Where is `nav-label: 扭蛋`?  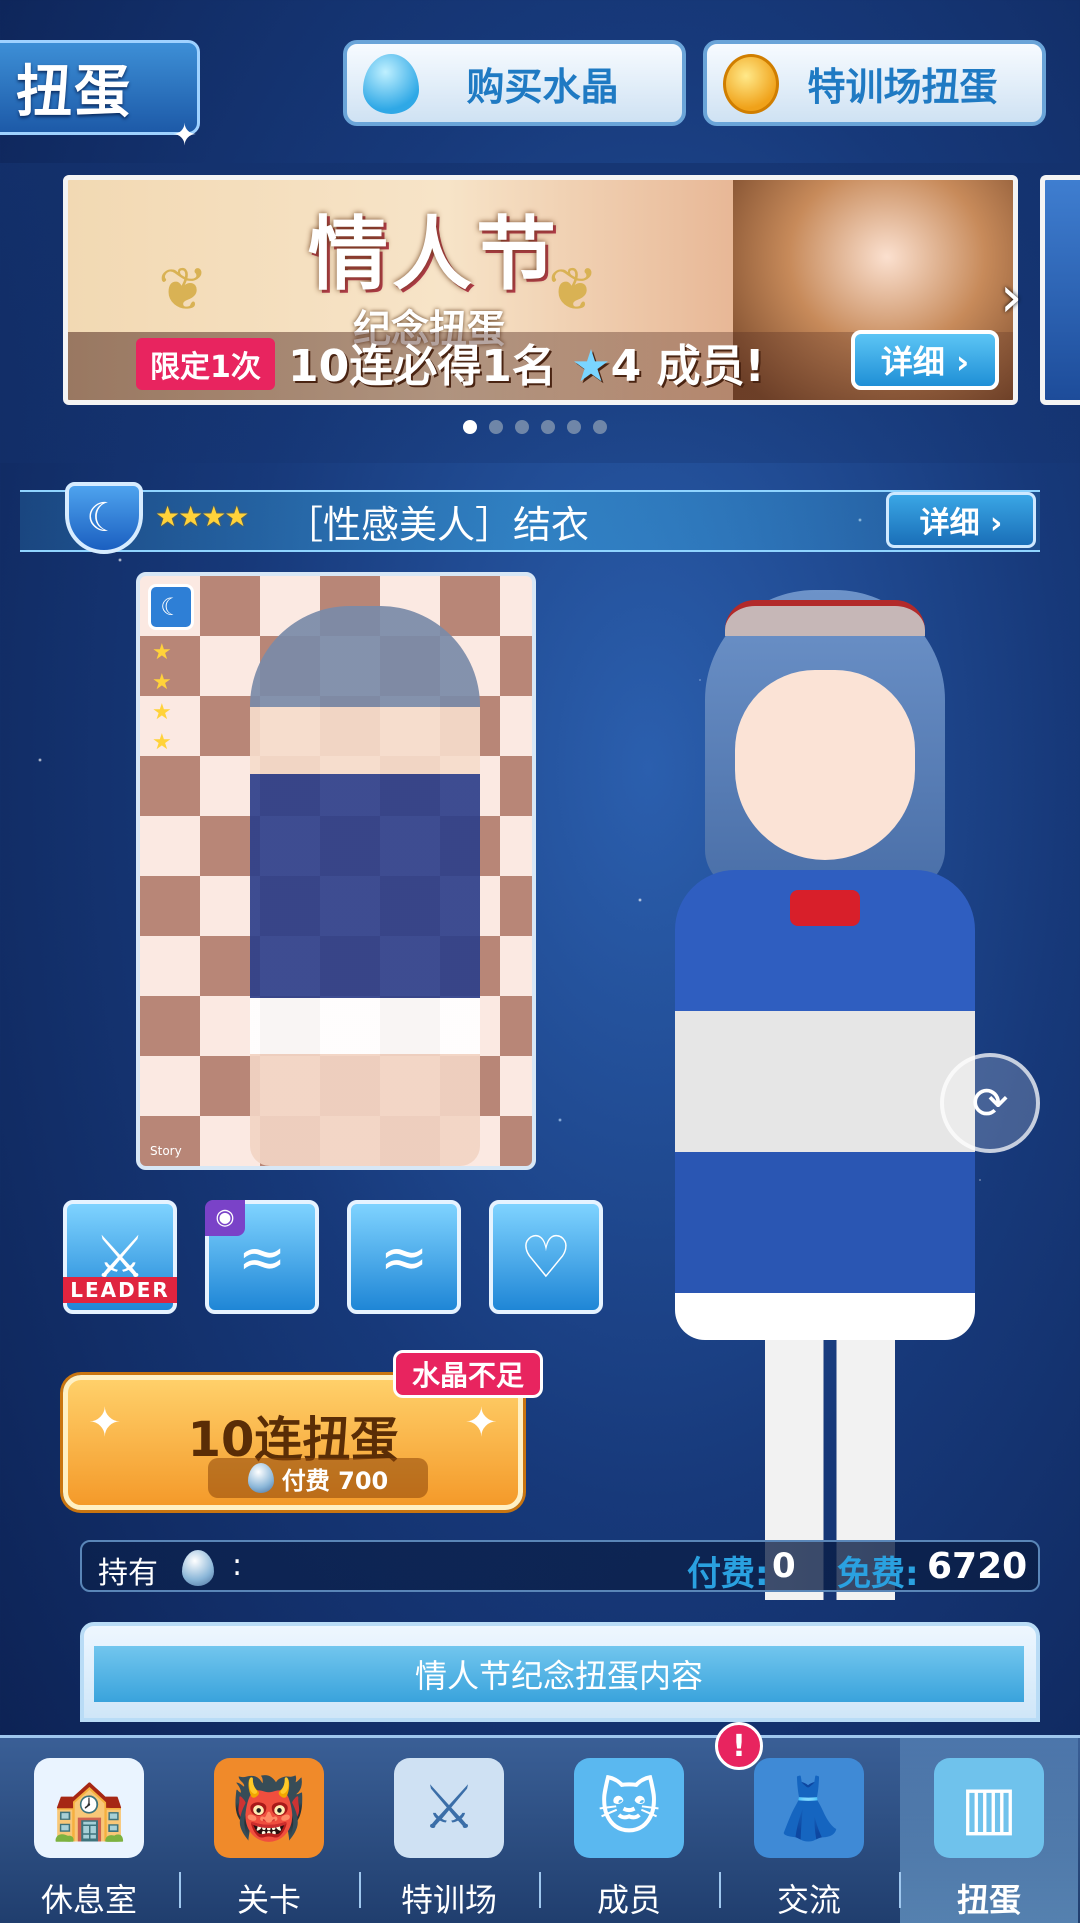
nav-label: 扭蛋 is located at coordinates (988, 1900).